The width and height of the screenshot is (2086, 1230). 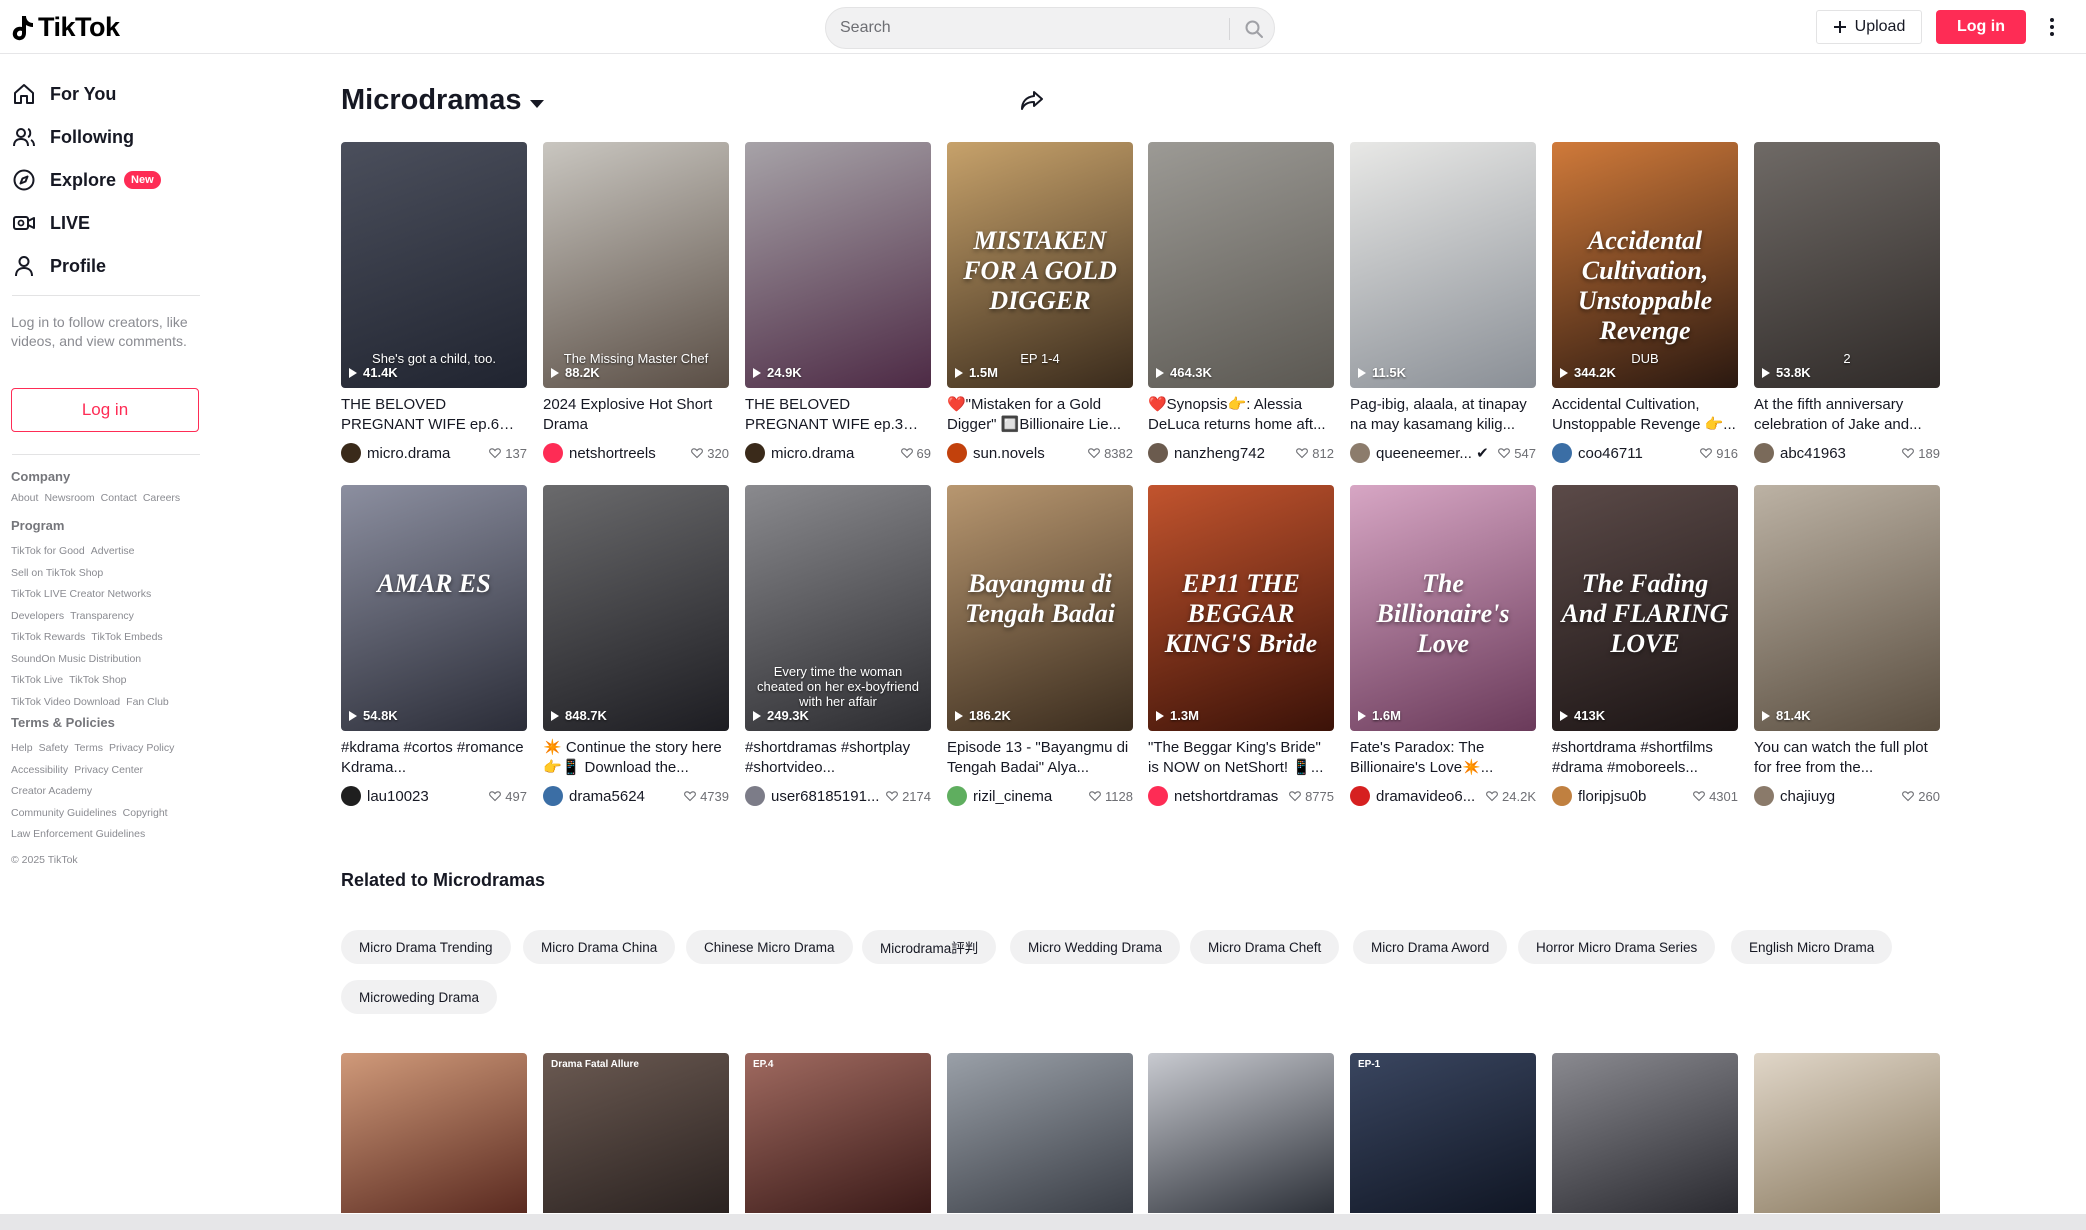 I want to click on footer-company-heading: Company, so click(x=40, y=476).